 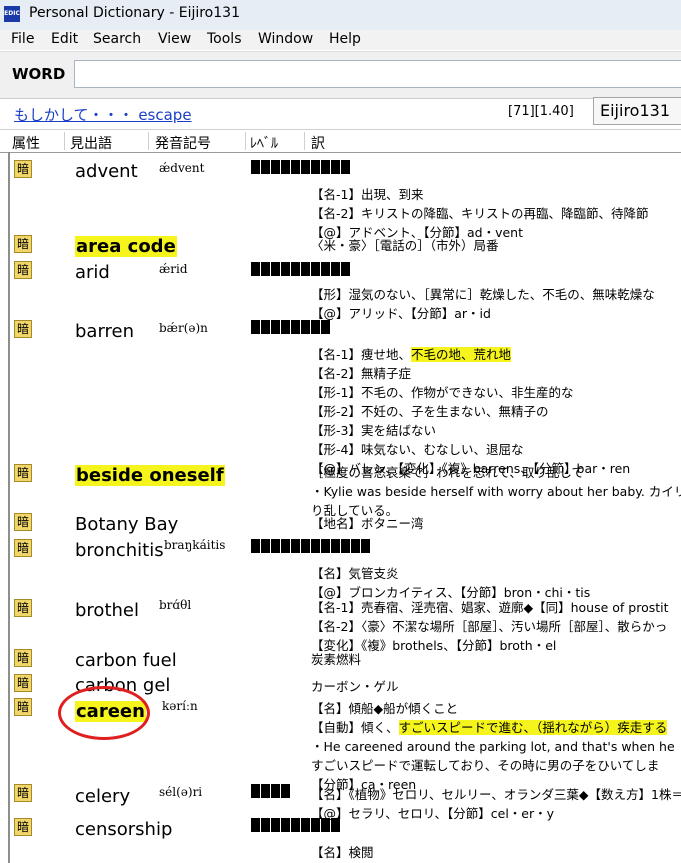 I want to click on definition-line: 【@】セラリ、セロリ、【分節】cel・er・y, so click(x=433, y=813).